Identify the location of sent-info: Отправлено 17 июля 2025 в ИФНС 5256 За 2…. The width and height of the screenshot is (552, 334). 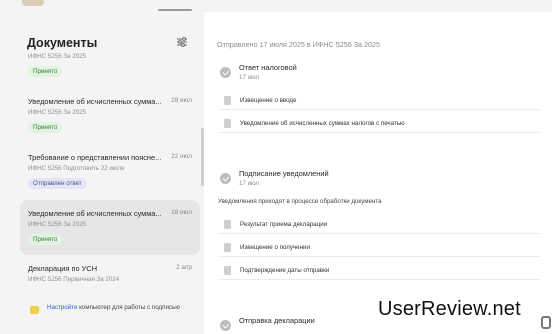
(299, 44).